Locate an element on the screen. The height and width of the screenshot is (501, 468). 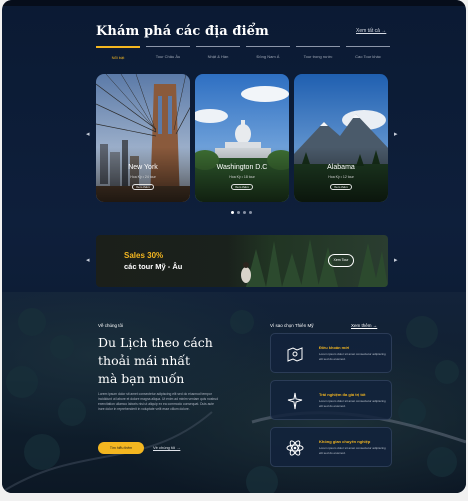
carousel-dots is located at coordinates (241, 212).